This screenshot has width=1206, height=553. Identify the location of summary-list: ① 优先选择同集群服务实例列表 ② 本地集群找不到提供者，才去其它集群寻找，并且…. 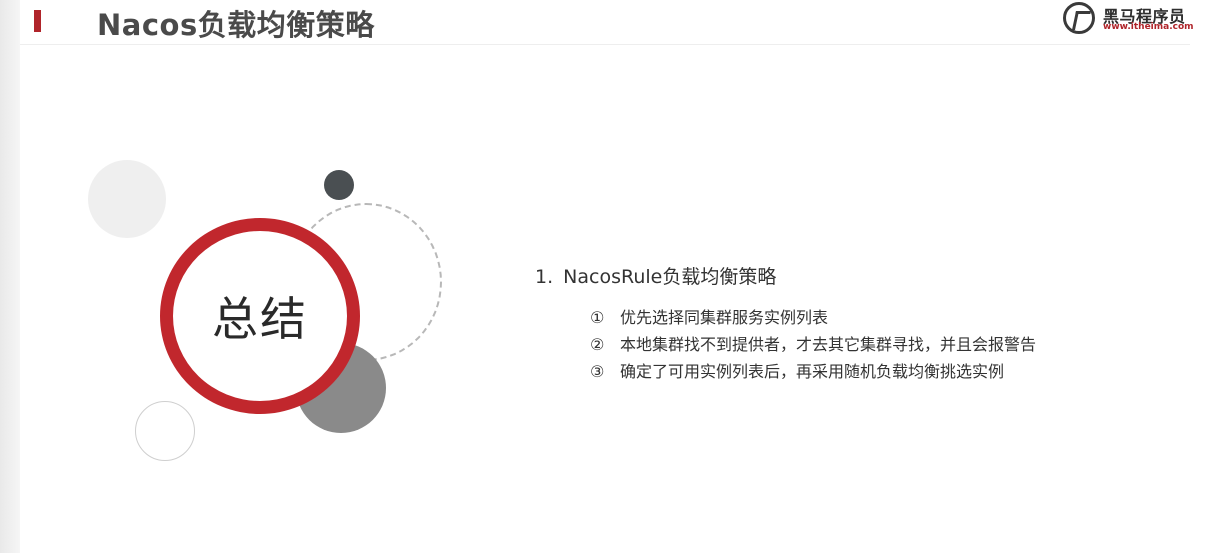
(815, 345).